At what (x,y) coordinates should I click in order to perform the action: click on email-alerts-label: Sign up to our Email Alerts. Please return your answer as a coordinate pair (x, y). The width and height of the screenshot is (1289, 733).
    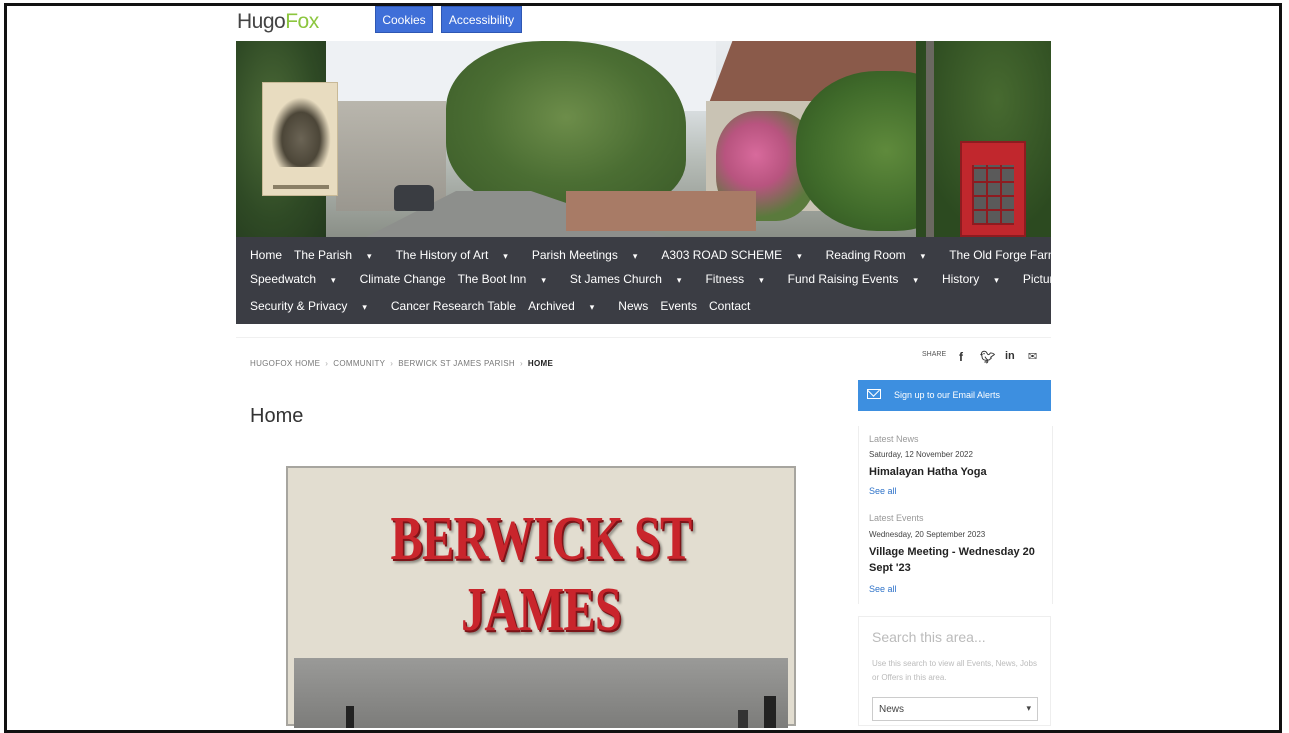
    Looking at the image, I should click on (947, 395).